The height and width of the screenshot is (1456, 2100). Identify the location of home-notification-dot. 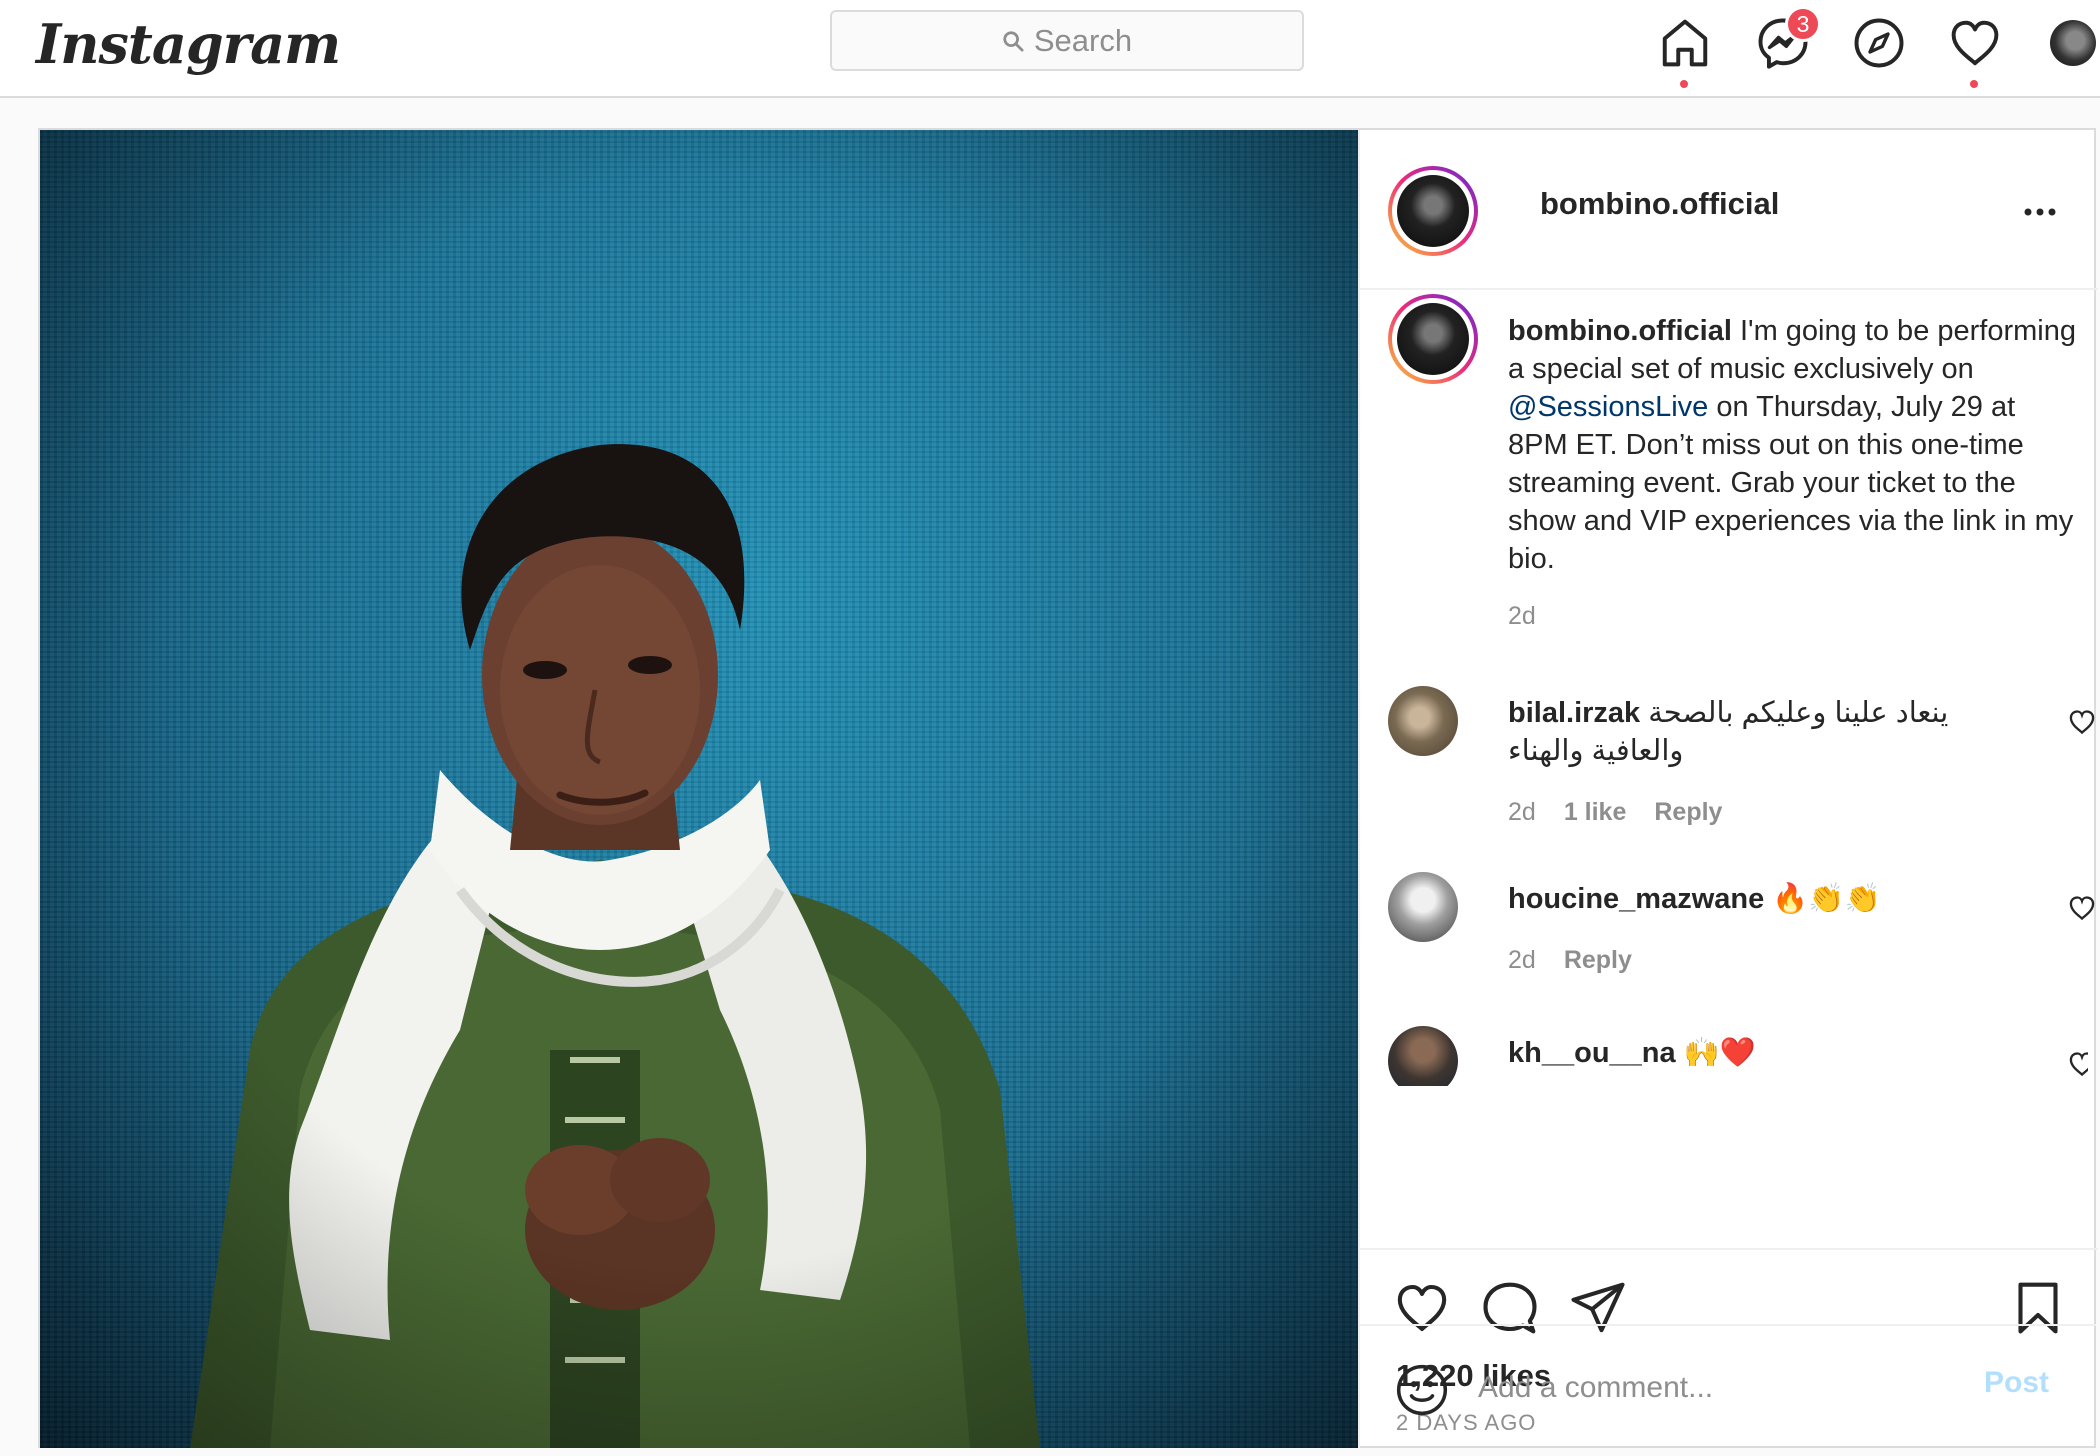
(1684, 84).